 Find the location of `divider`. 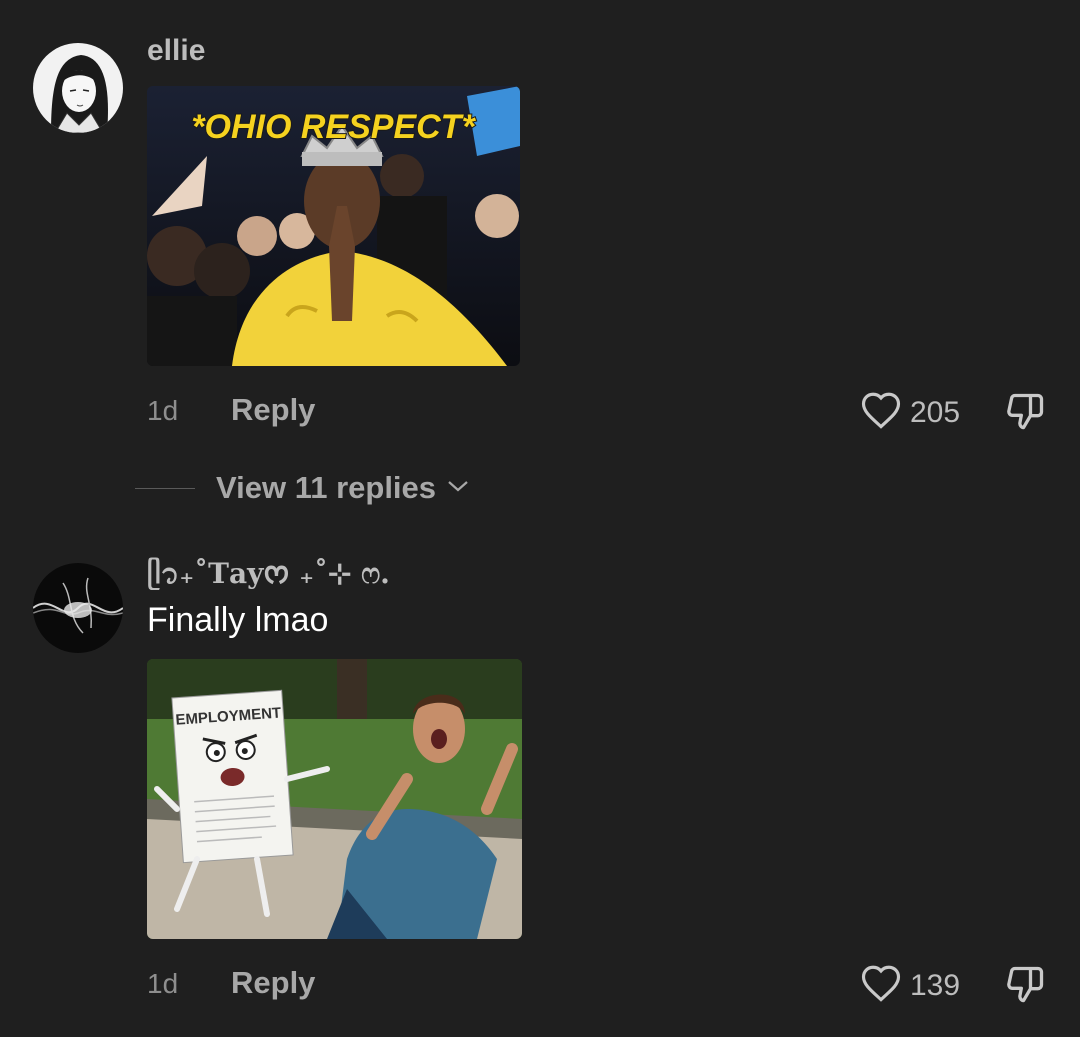

divider is located at coordinates (165, 488).